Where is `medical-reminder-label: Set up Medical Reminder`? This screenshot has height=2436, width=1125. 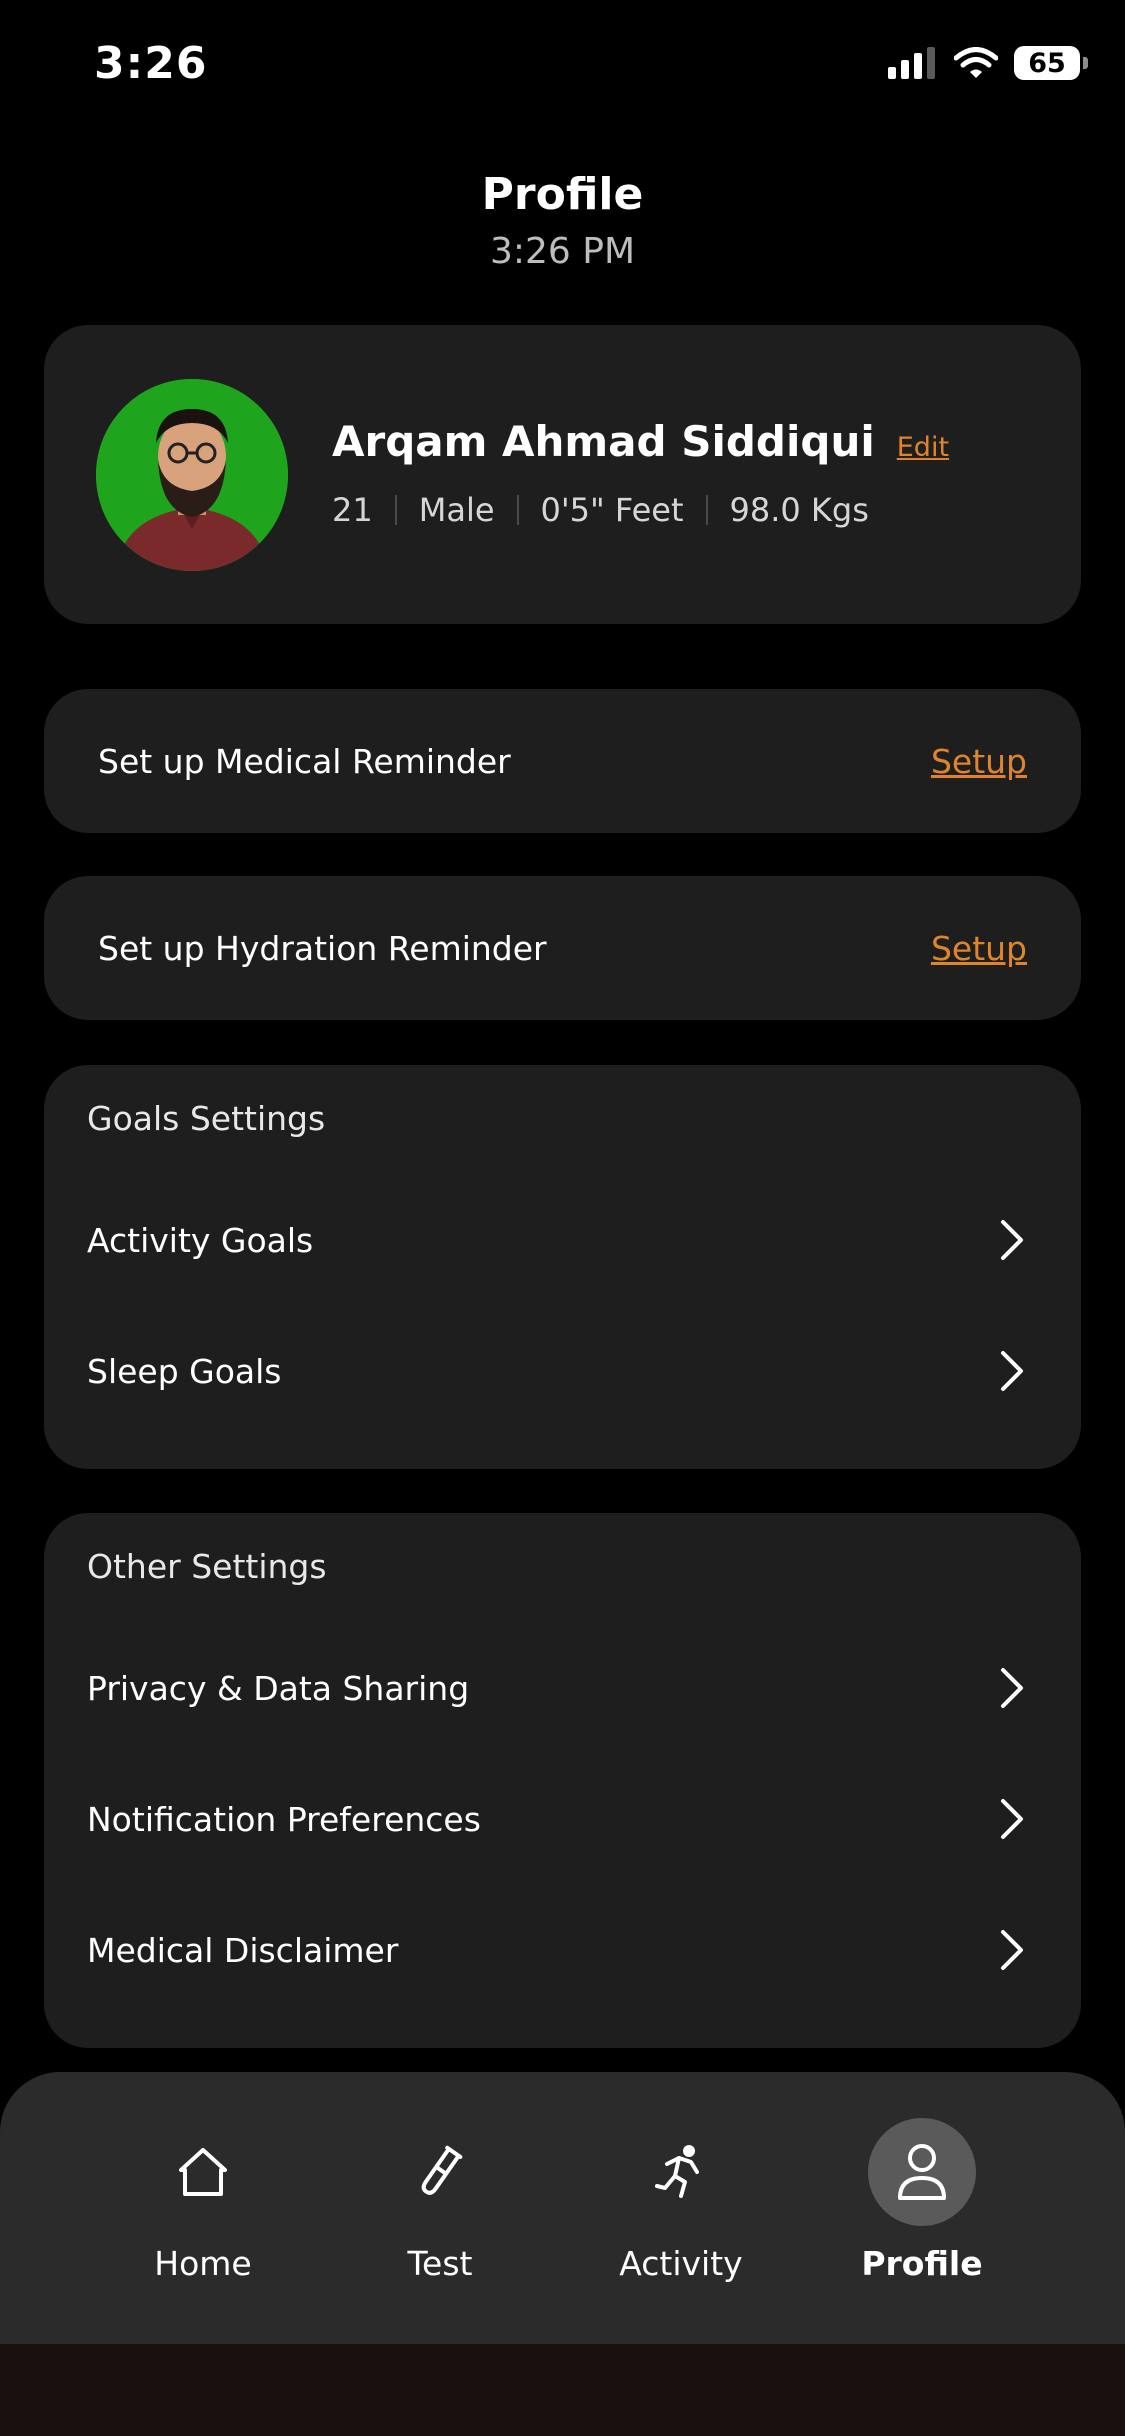 medical-reminder-label: Set up Medical Reminder is located at coordinates (304, 761).